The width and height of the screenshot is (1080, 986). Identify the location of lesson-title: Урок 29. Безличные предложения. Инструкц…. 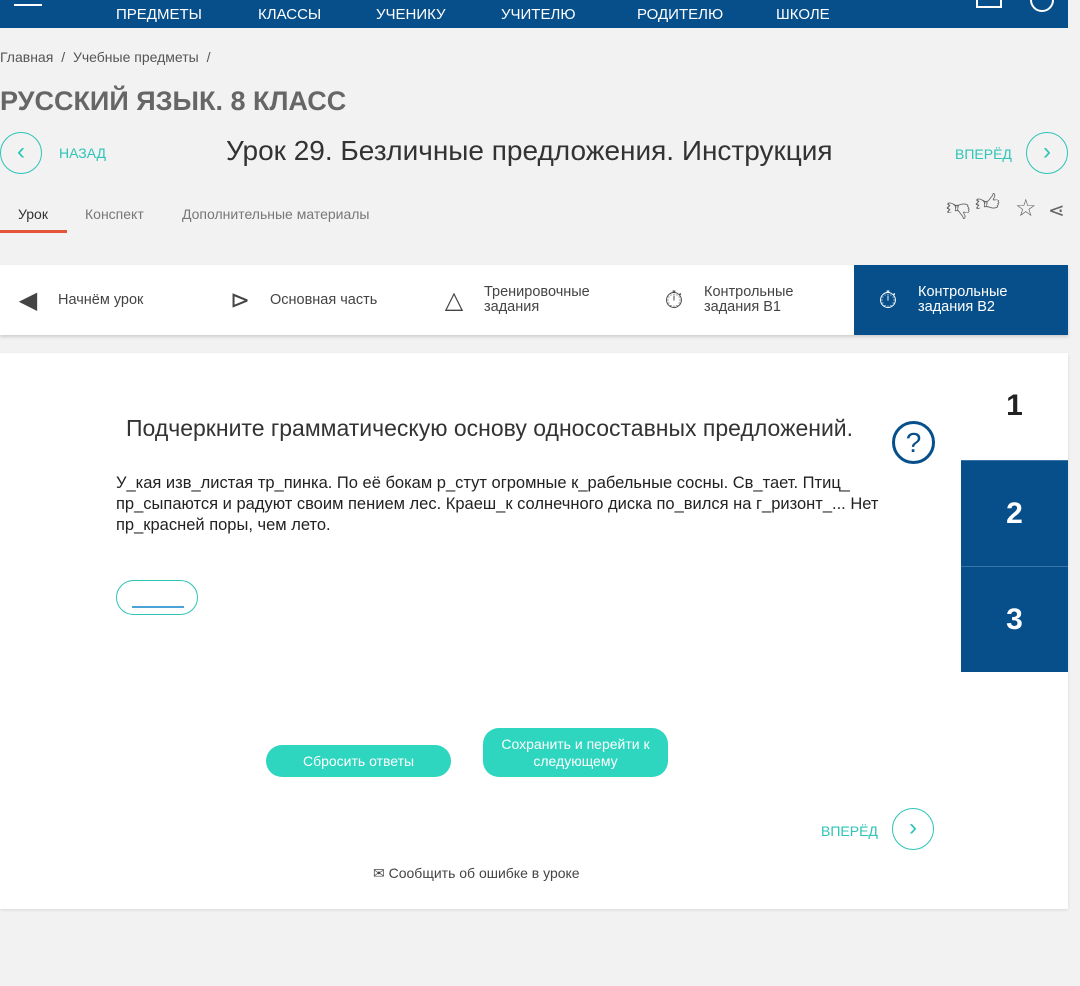
(529, 150).